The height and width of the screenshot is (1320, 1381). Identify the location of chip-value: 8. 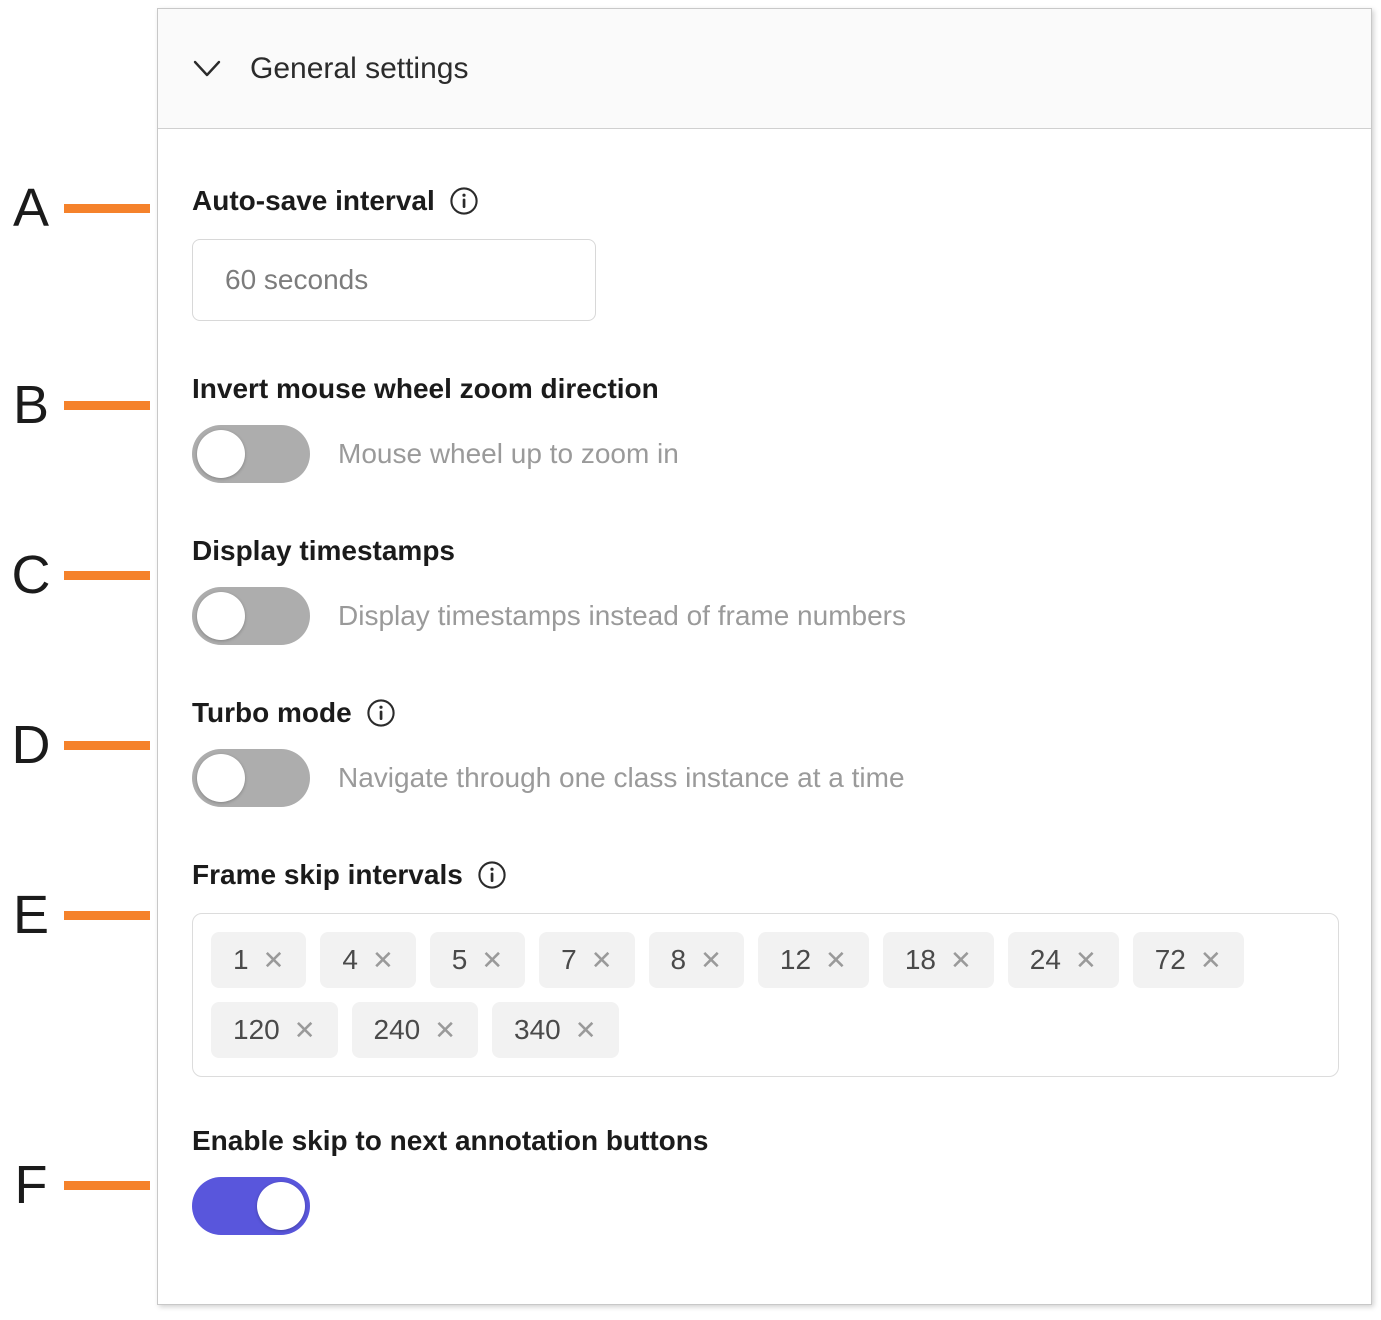
(678, 959).